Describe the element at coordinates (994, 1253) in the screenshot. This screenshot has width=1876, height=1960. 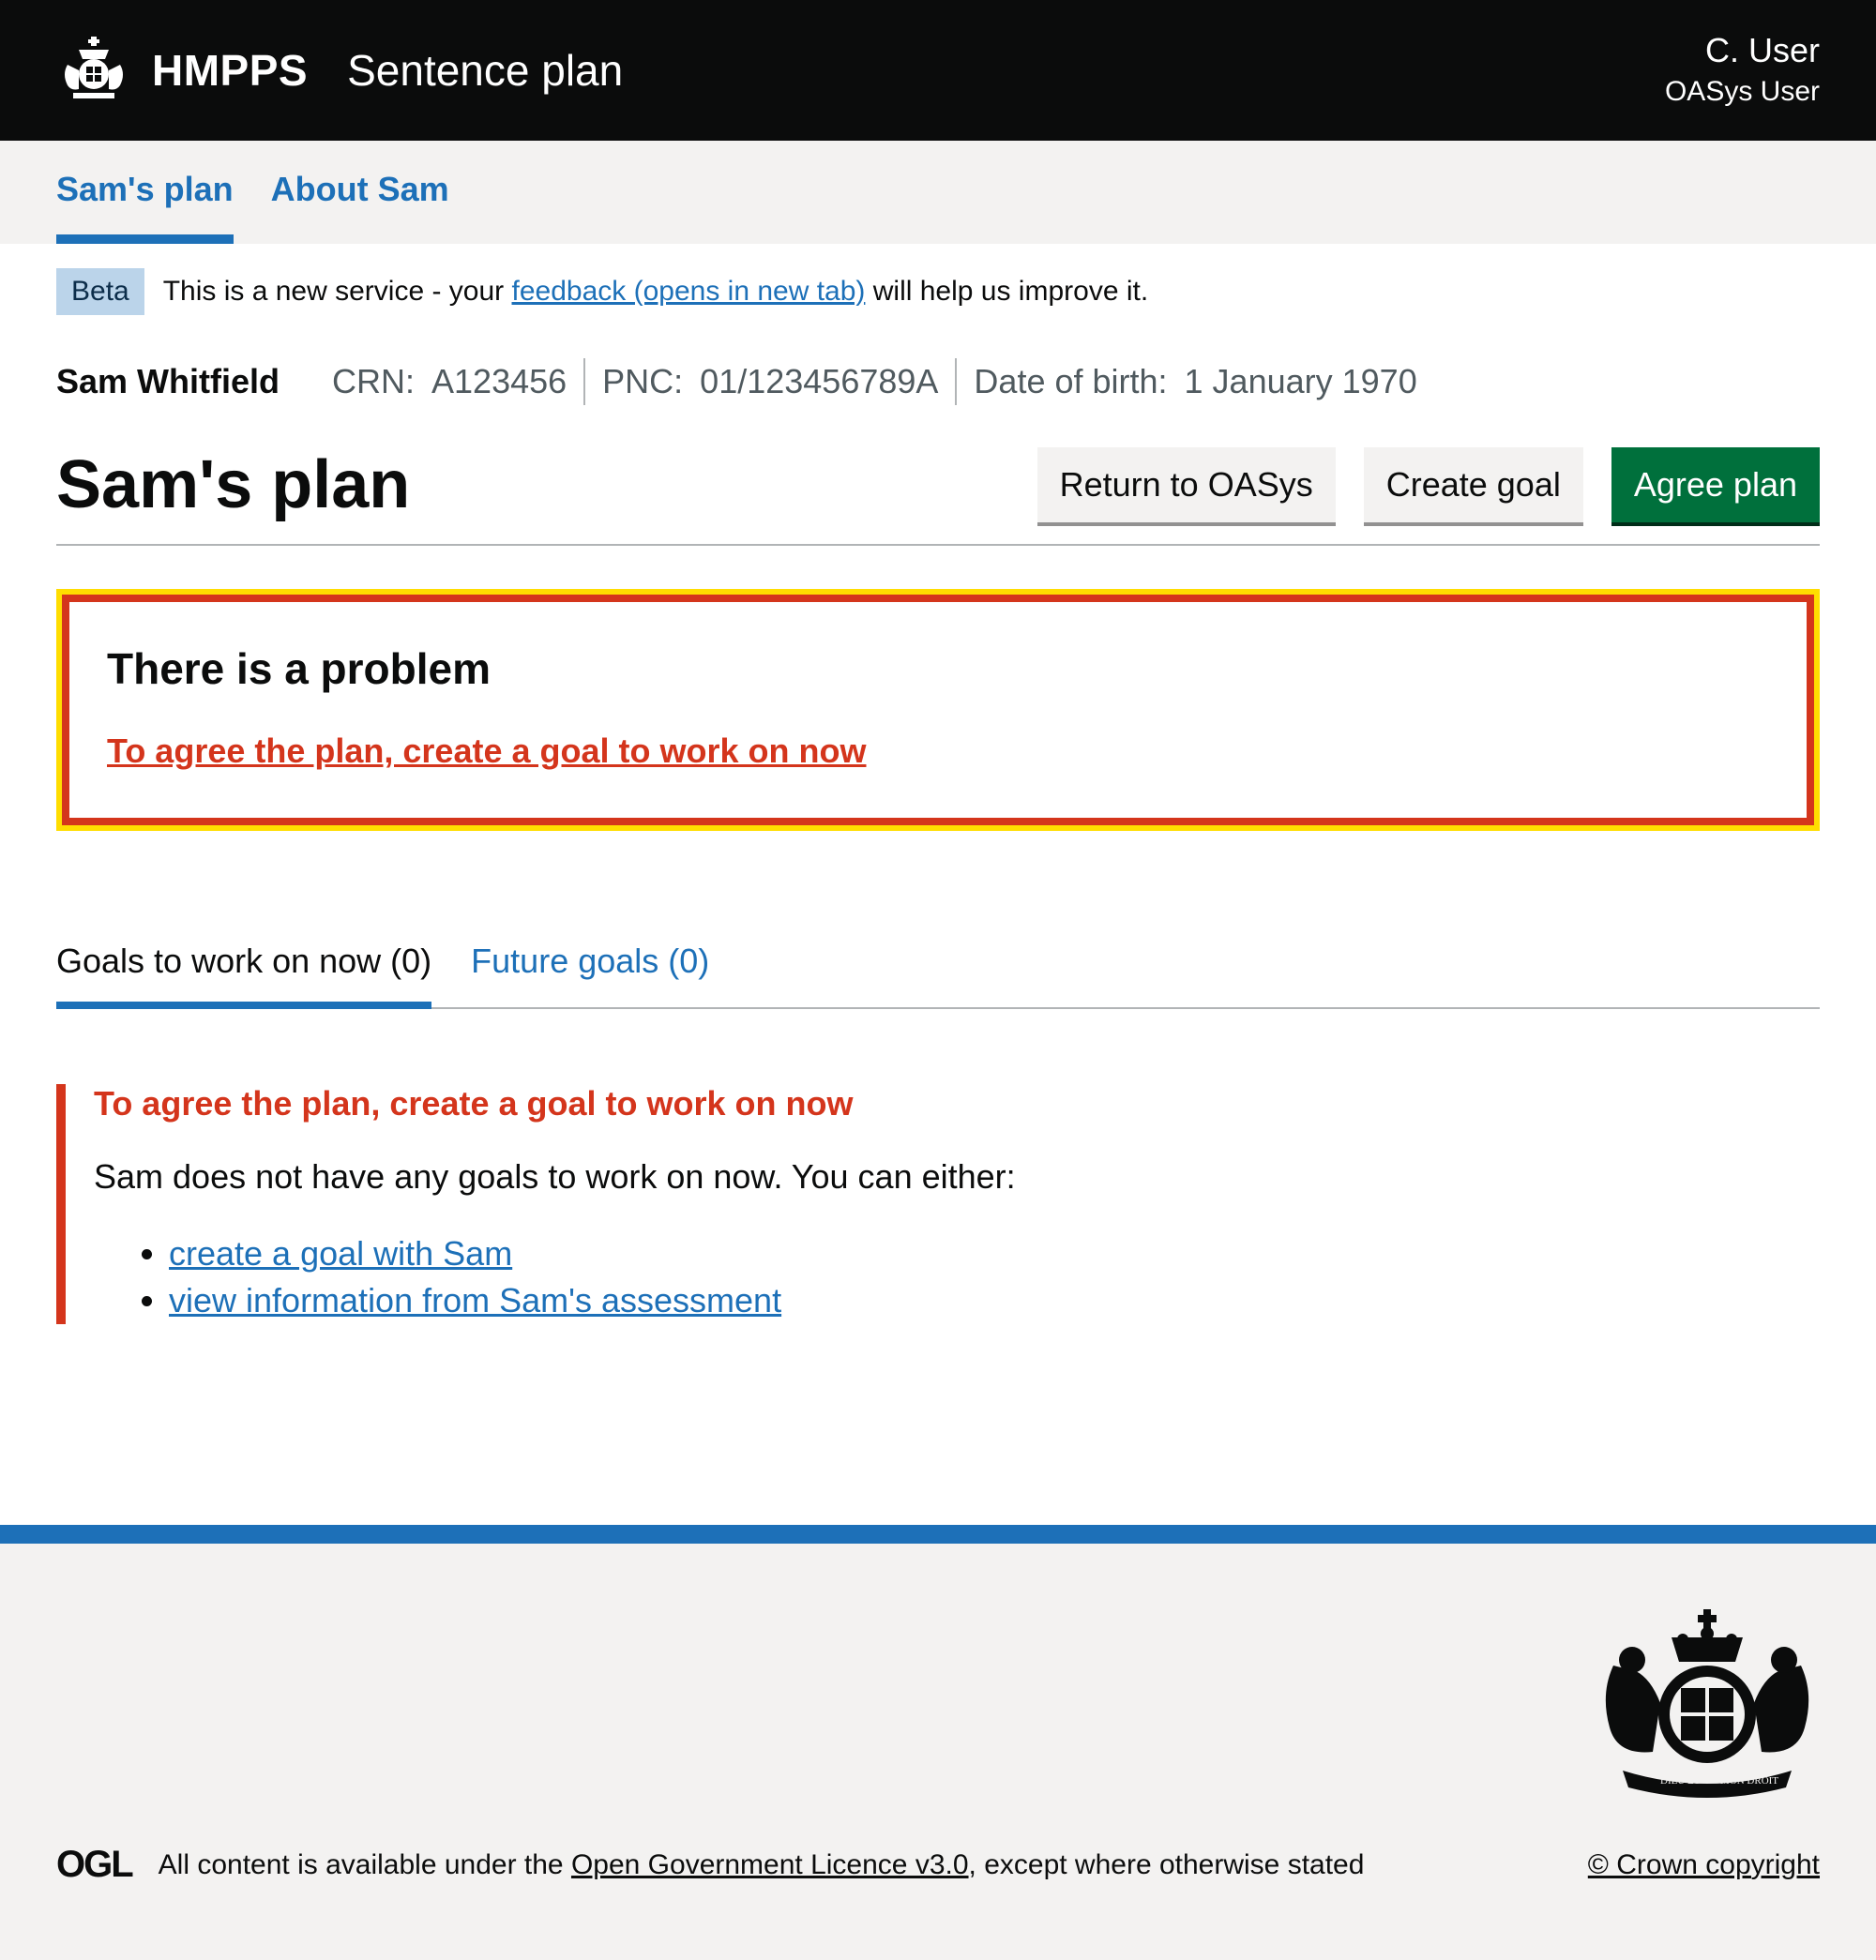
I see `list-item: create a goal with Sam` at that location.